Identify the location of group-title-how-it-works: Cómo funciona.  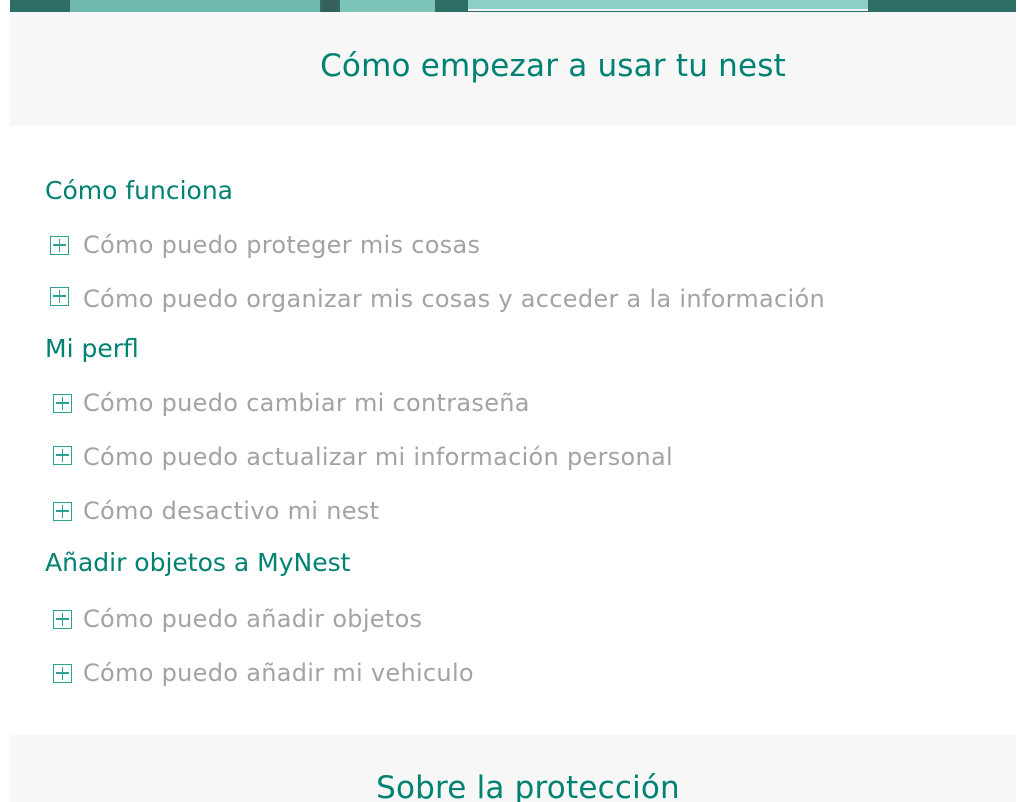
(139, 190).